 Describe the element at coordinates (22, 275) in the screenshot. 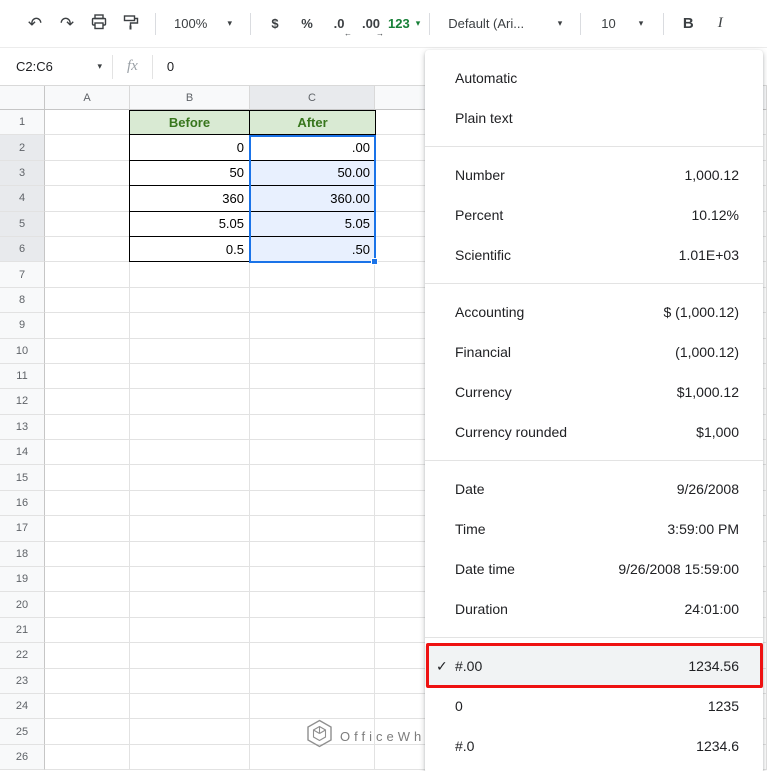

I see `row-header-7: 7` at that location.